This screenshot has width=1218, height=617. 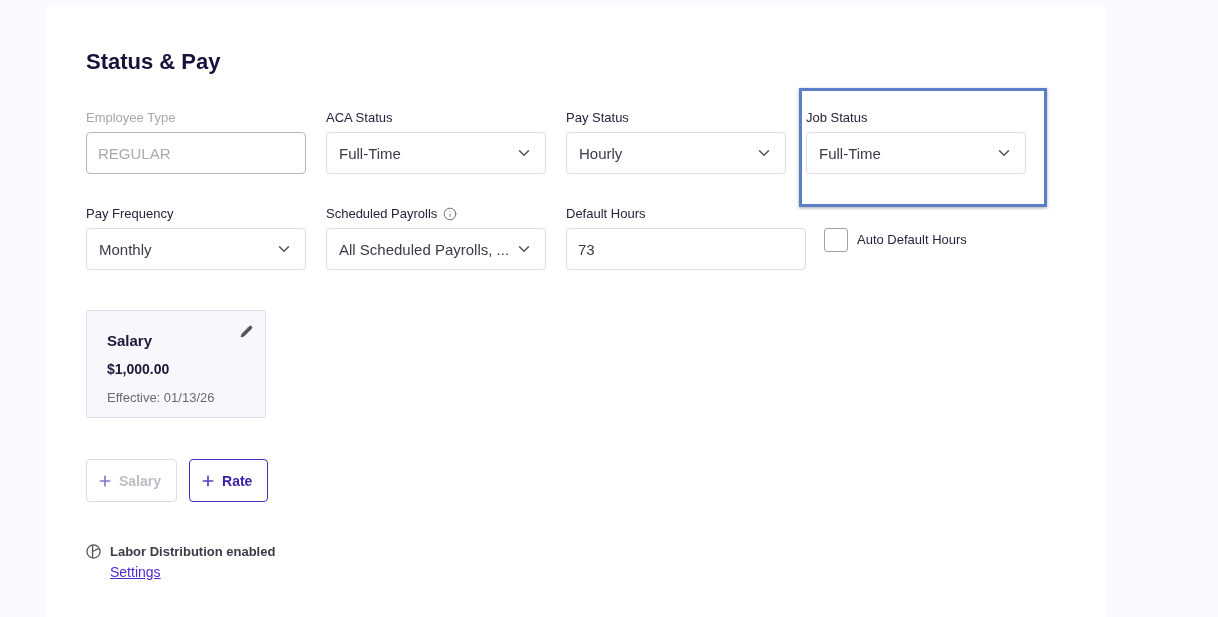 I want to click on select-field: Hourly, so click(x=676, y=153).